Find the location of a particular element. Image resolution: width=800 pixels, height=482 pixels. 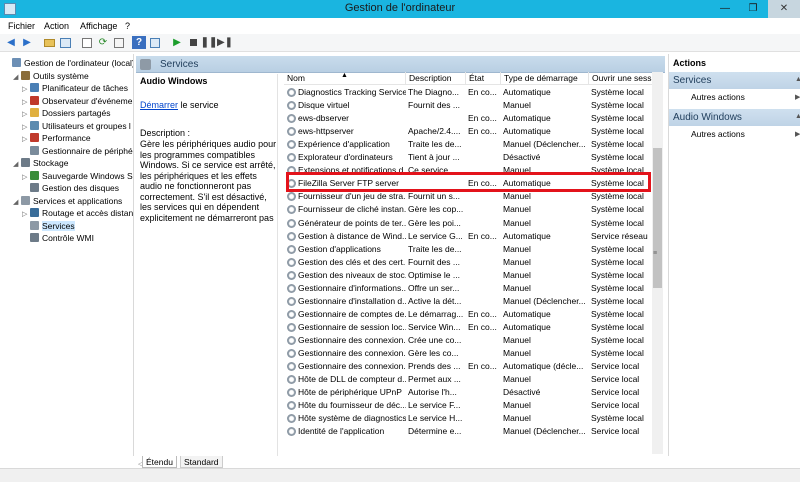

tree-item: ▷ Planificateur de tâches is located at coordinates (75, 88).